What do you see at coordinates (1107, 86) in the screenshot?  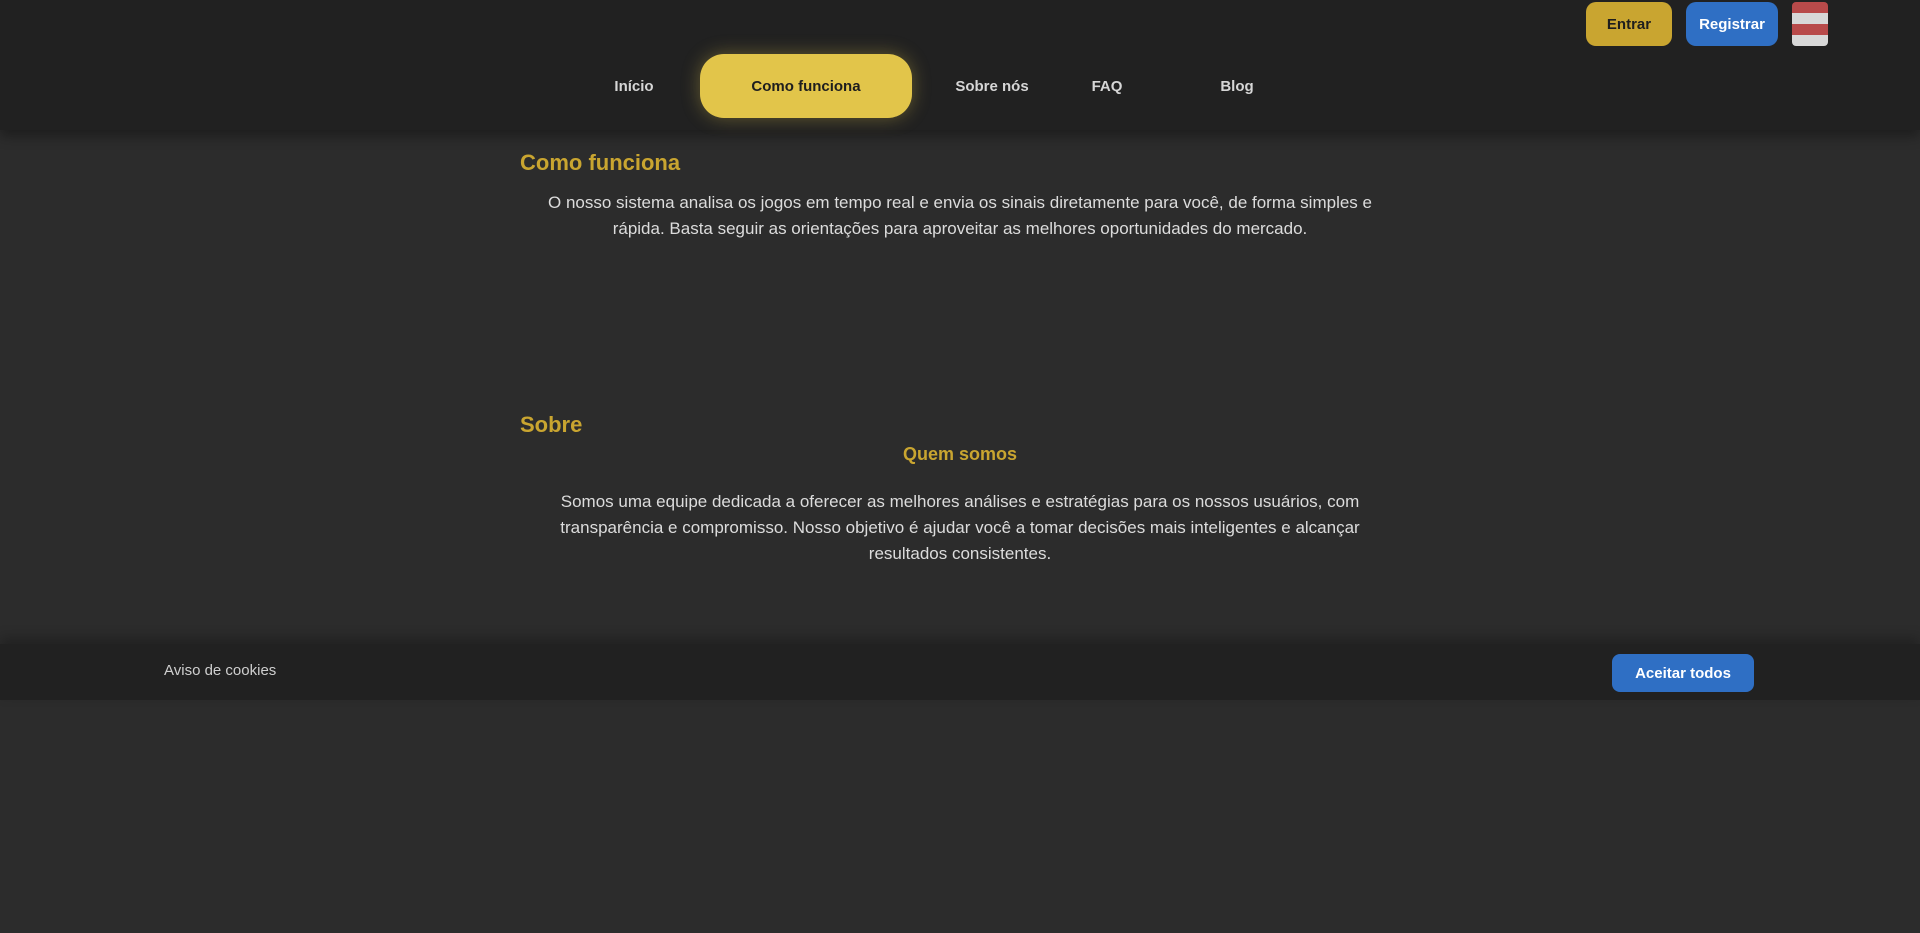 I see `nav-item-faq: FAQ` at bounding box center [1107, 86].